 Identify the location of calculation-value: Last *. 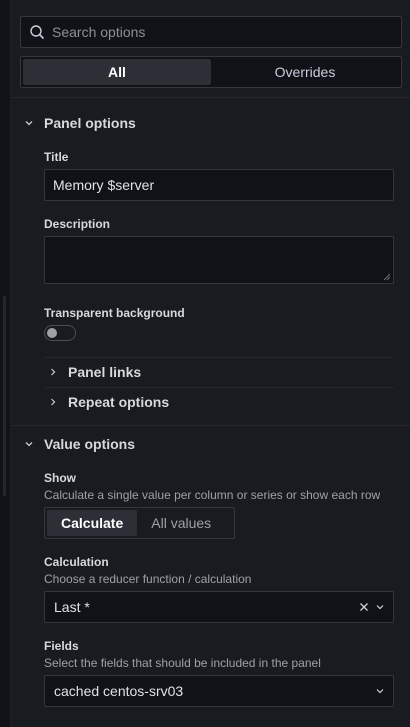
(72, 607).